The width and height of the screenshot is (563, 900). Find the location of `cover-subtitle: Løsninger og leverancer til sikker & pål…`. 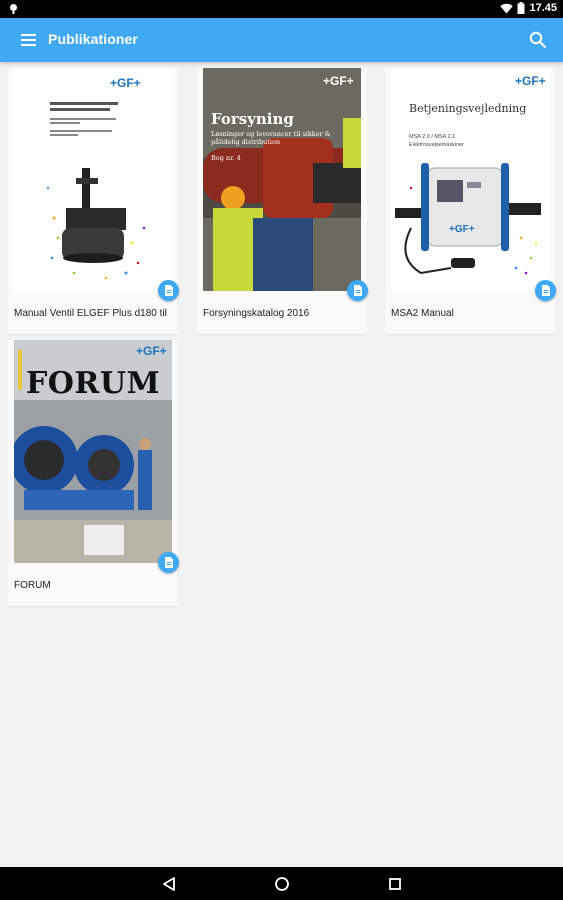

cover-subtitle: Løsninger og leverancer til sikker & pål… is located at coordinates (271, 138).